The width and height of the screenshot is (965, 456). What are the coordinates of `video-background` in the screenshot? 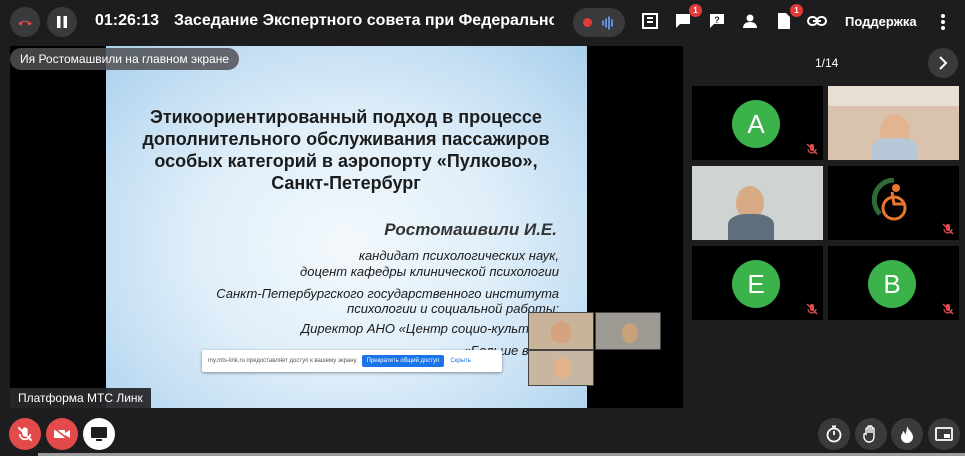 It's located at (893, 96).